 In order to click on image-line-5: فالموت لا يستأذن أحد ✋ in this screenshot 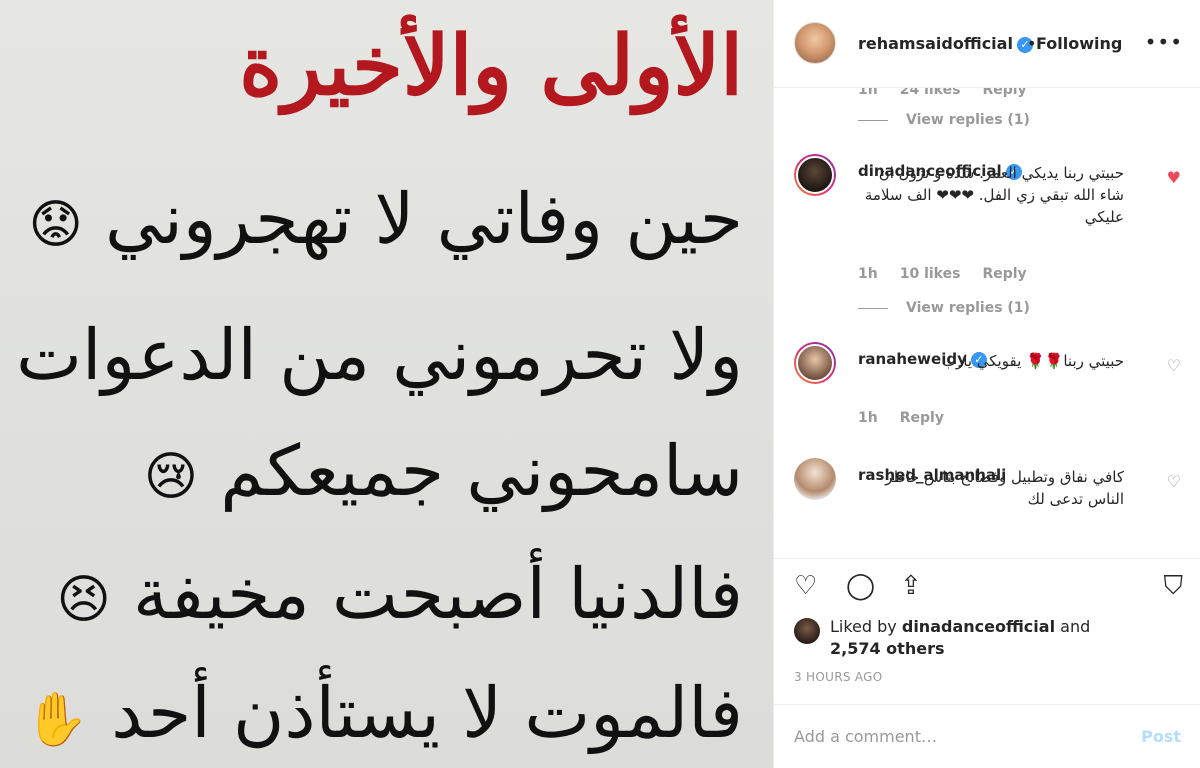, I will do `click(383, 713)`.